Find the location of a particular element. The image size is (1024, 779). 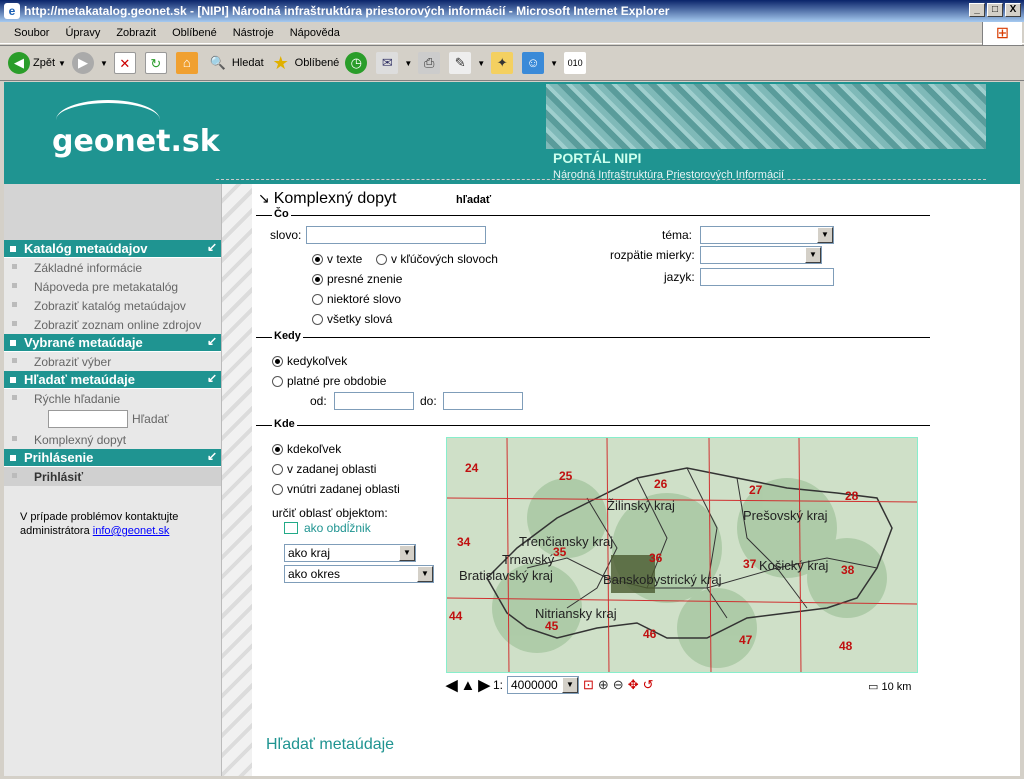

bullet-icon is located at coordinates (13, 248).